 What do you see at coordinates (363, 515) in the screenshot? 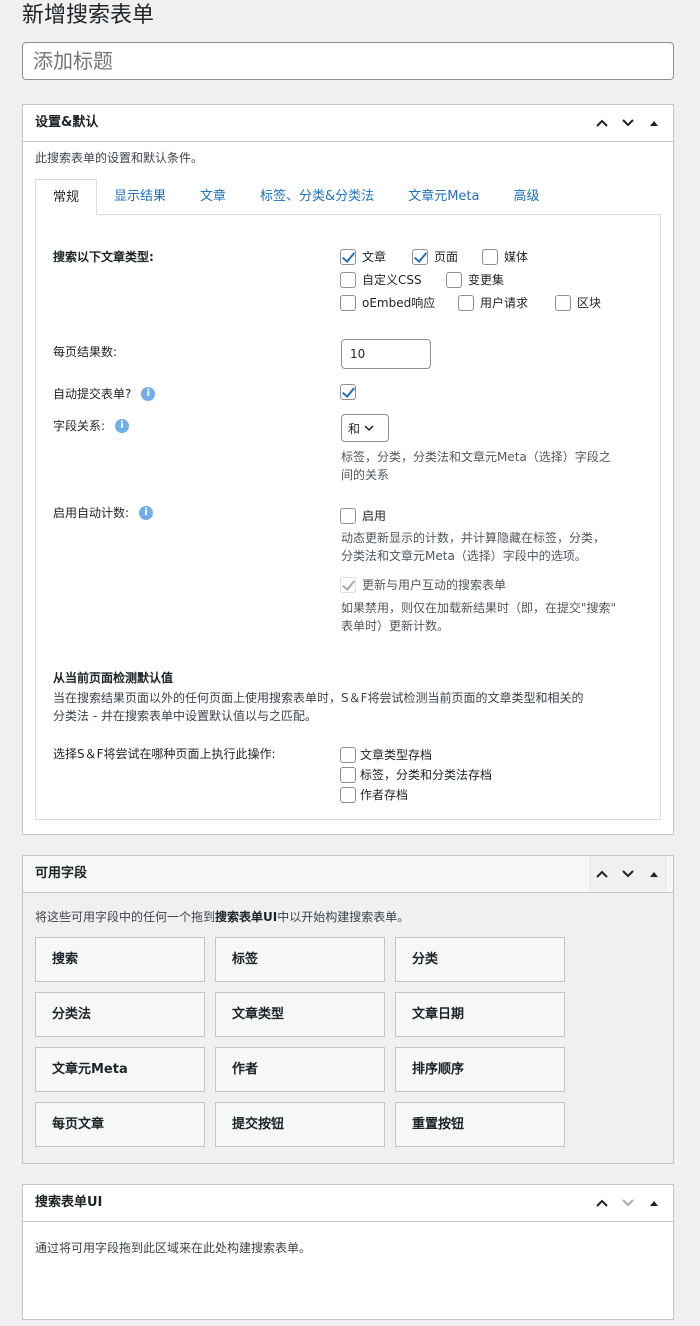
I see `auto-count-enable-option: 启用` at bounding box center [363, 515].